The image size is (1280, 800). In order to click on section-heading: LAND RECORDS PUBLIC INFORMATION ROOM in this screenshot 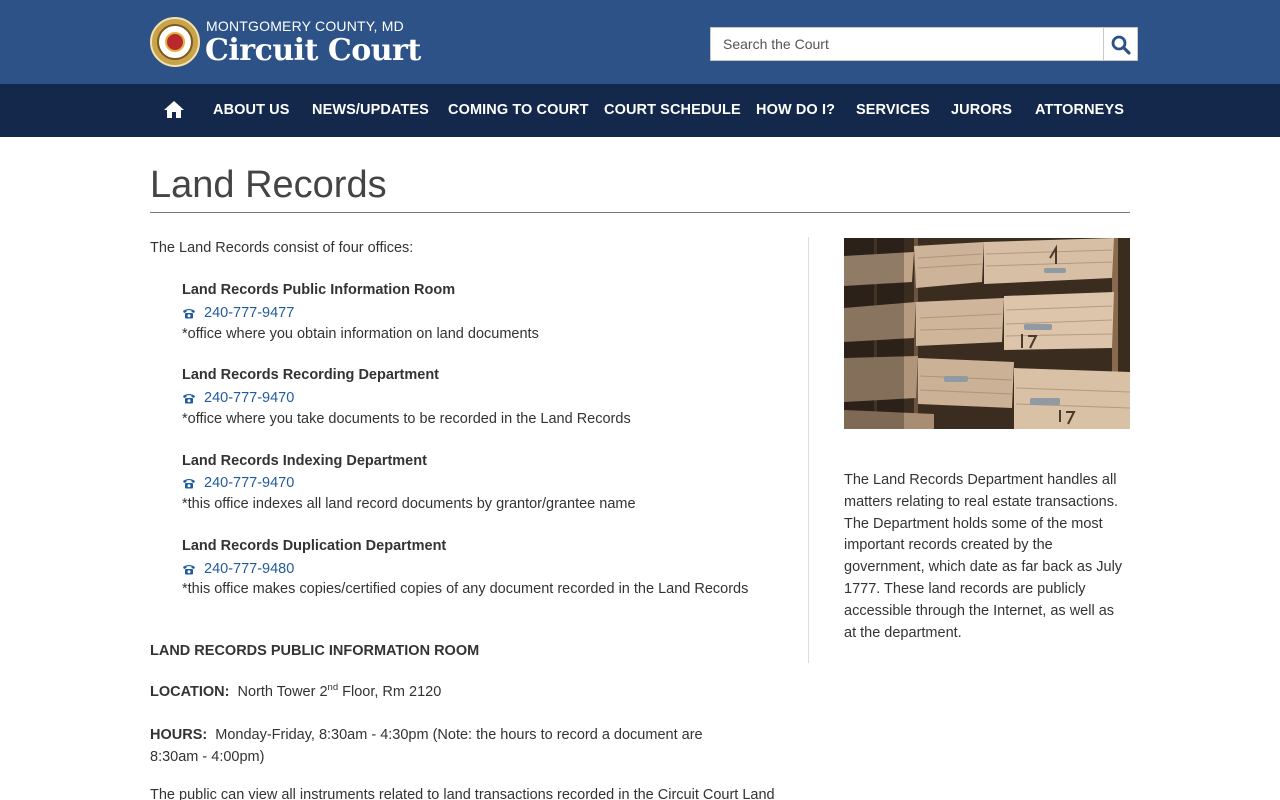, I will do `click(315, 651)`.